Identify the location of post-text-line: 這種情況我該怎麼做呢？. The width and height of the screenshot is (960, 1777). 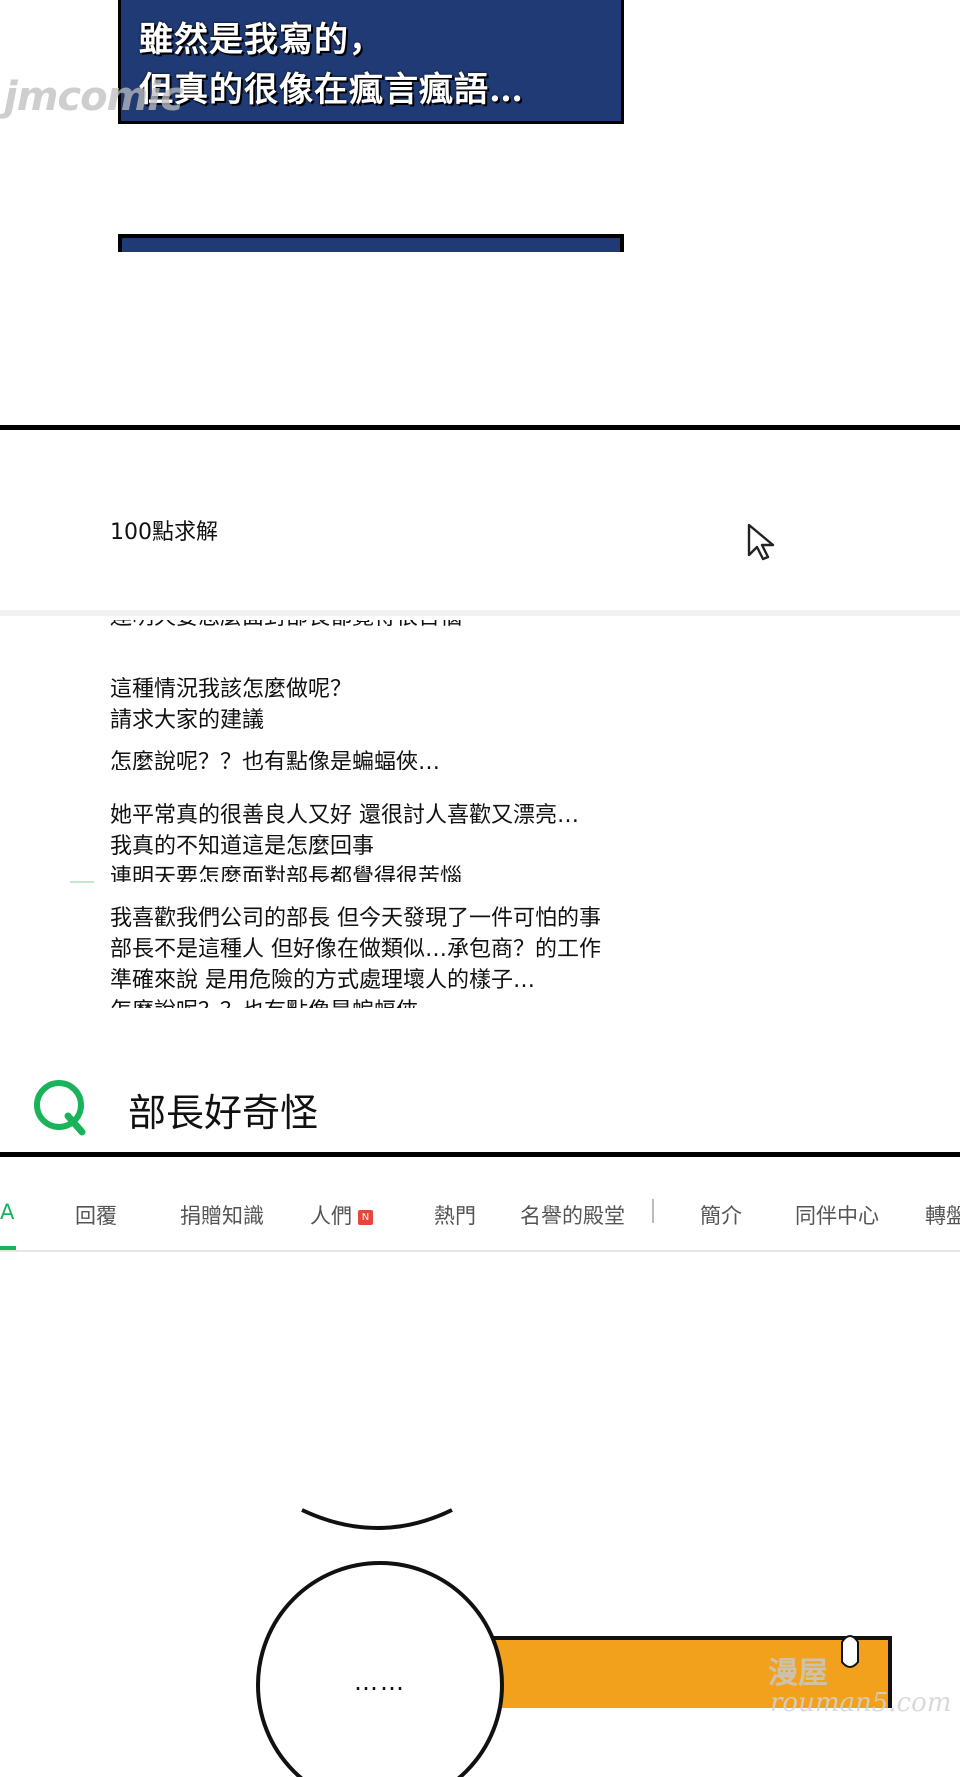
(231, 689).